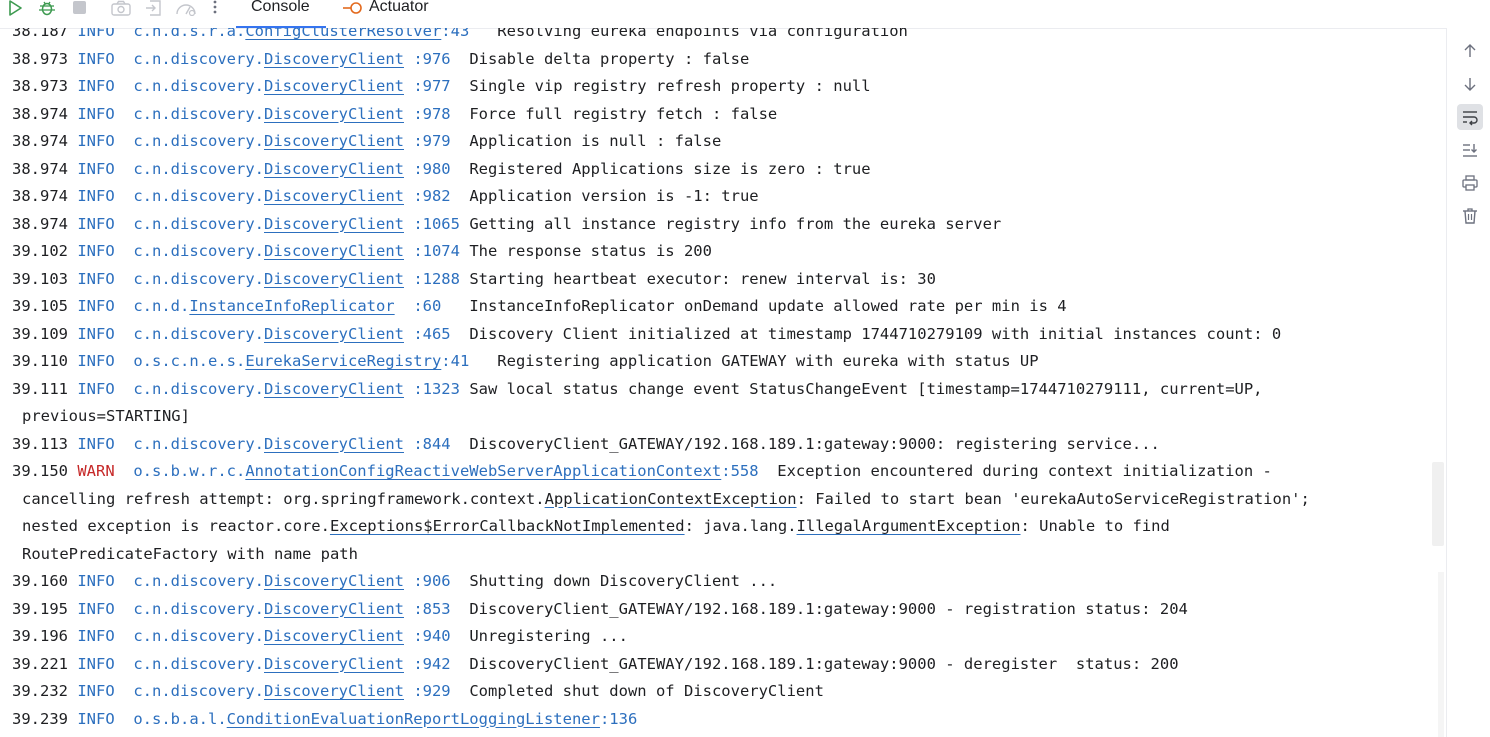 This screenshot has width=1490, height=737. Describe the element at coordinates (1438, 504) in the screenshot. I see `console-scrollbar-thumb` at that location.